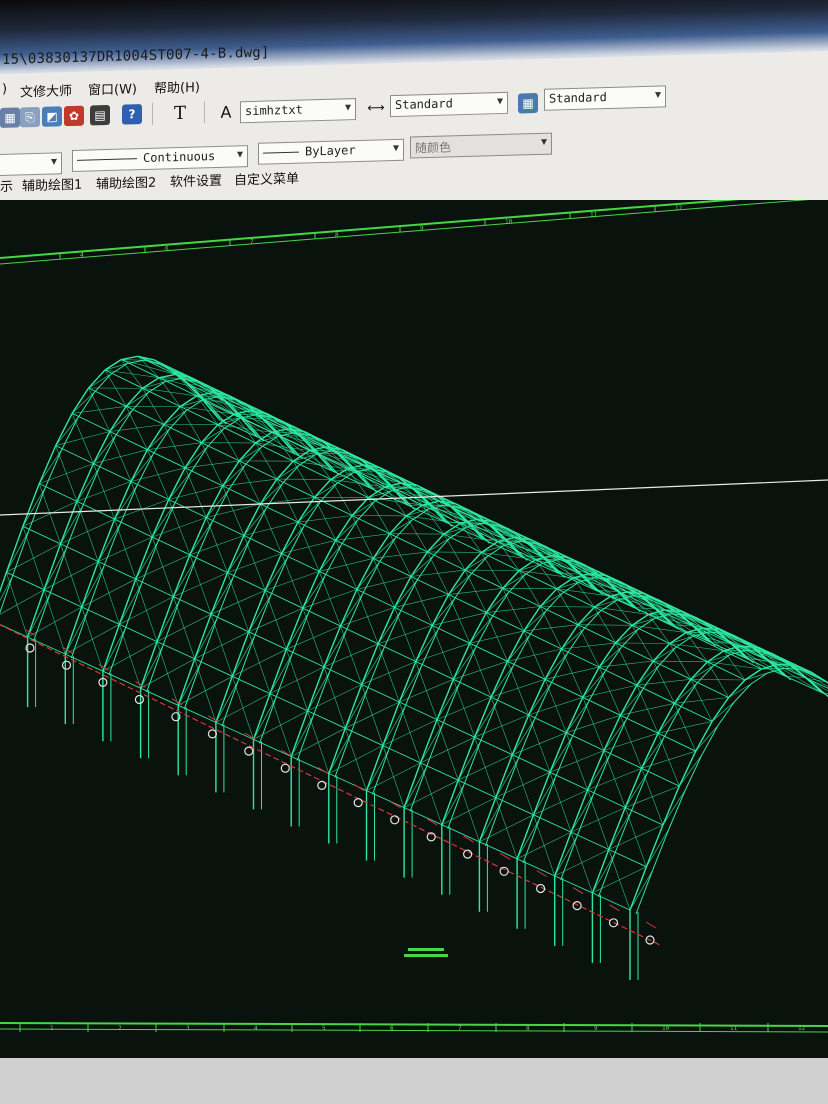 This screenshot has height=1104, width=828. Describe the element at coordinates (46, 90) in the screenshot. I see `menu-item-wenxiu: 文修大师` at that location.